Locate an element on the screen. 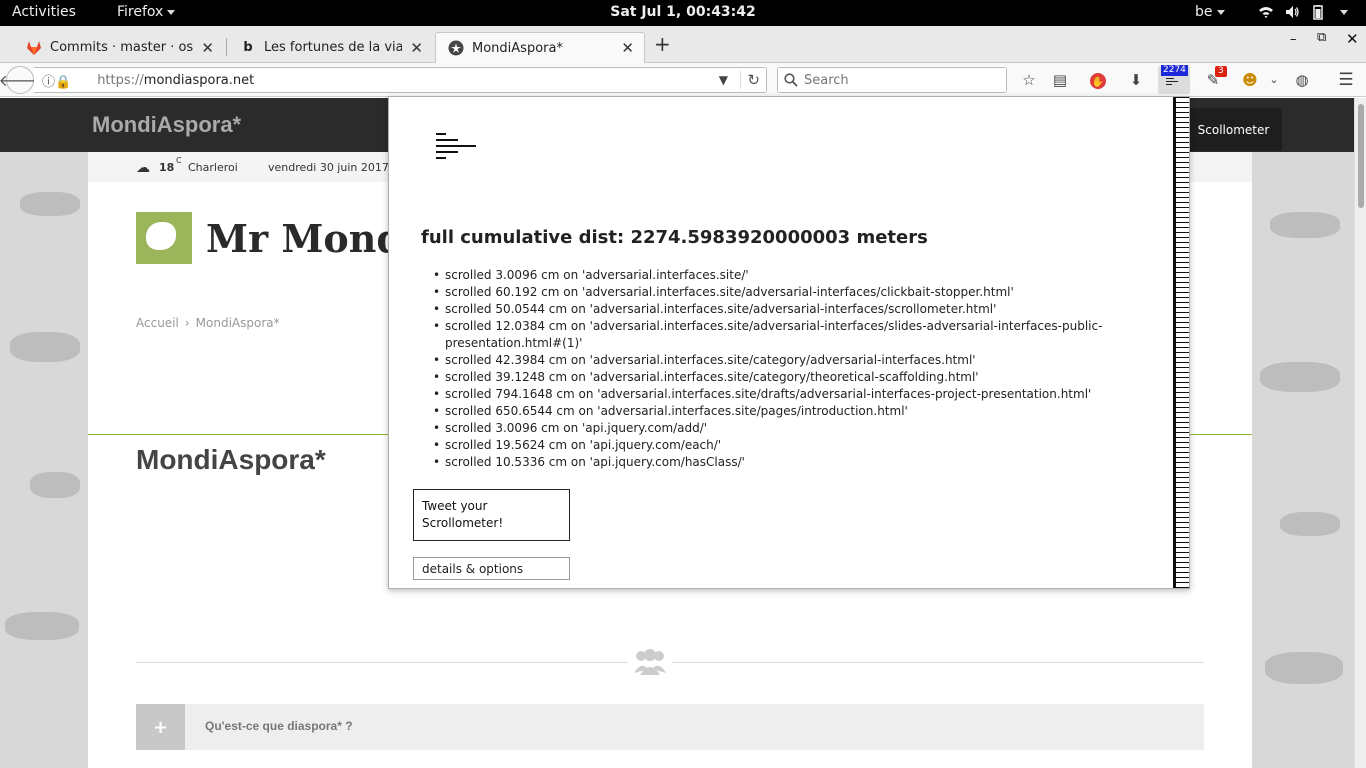 The image size is (1366, 768). app-menu-label: Firefox is located at coordinates (140, 12).